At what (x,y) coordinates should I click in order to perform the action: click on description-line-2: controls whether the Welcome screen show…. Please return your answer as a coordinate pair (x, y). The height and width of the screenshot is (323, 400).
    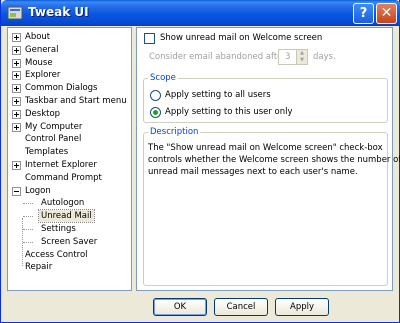
    Looking at the image, I should click on (274, 160).